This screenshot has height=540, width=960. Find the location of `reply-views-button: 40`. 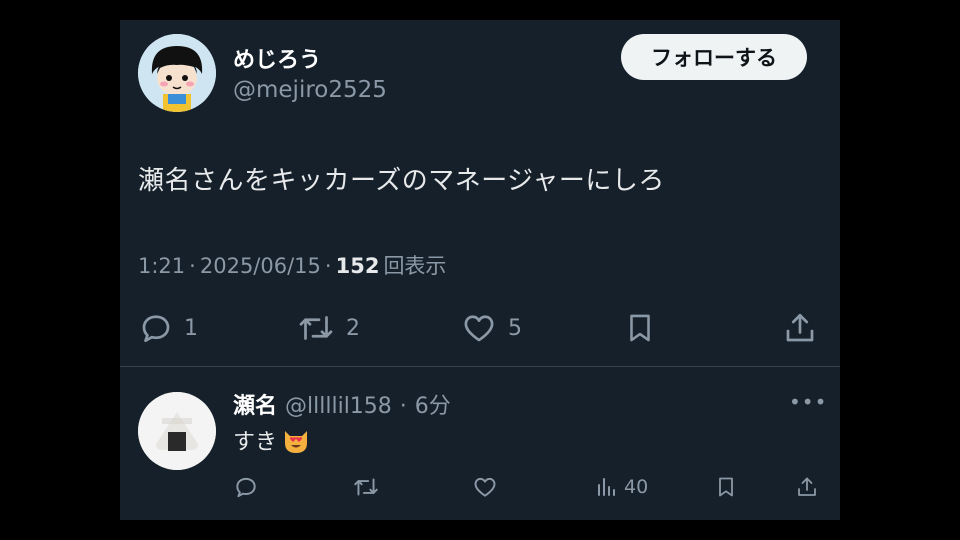

reply-views-button: 40 is located at coordinates (621, 487).